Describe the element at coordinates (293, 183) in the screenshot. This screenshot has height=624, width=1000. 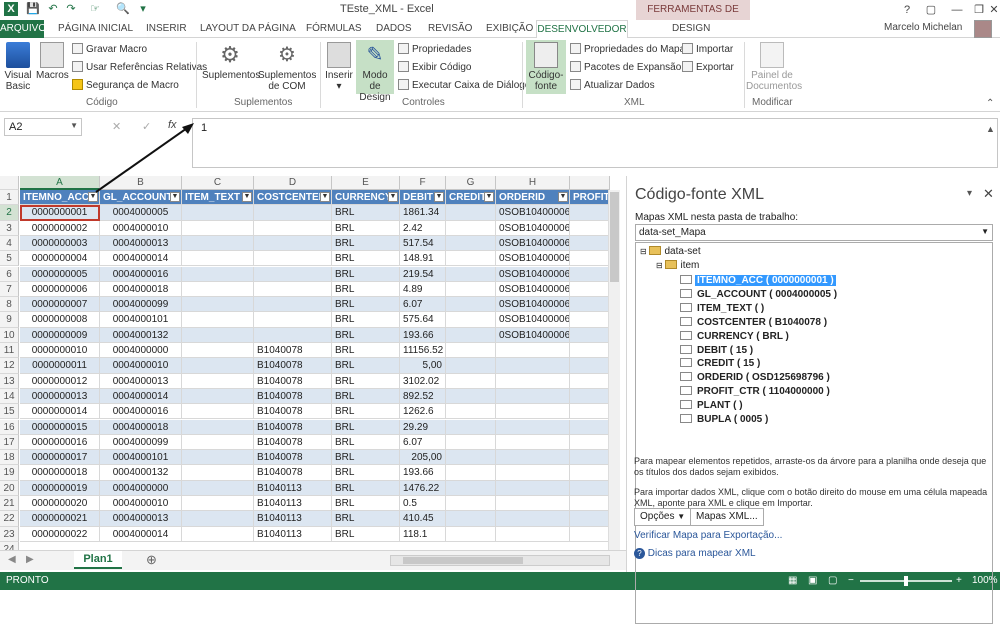
I see `column-header: D` at that location.